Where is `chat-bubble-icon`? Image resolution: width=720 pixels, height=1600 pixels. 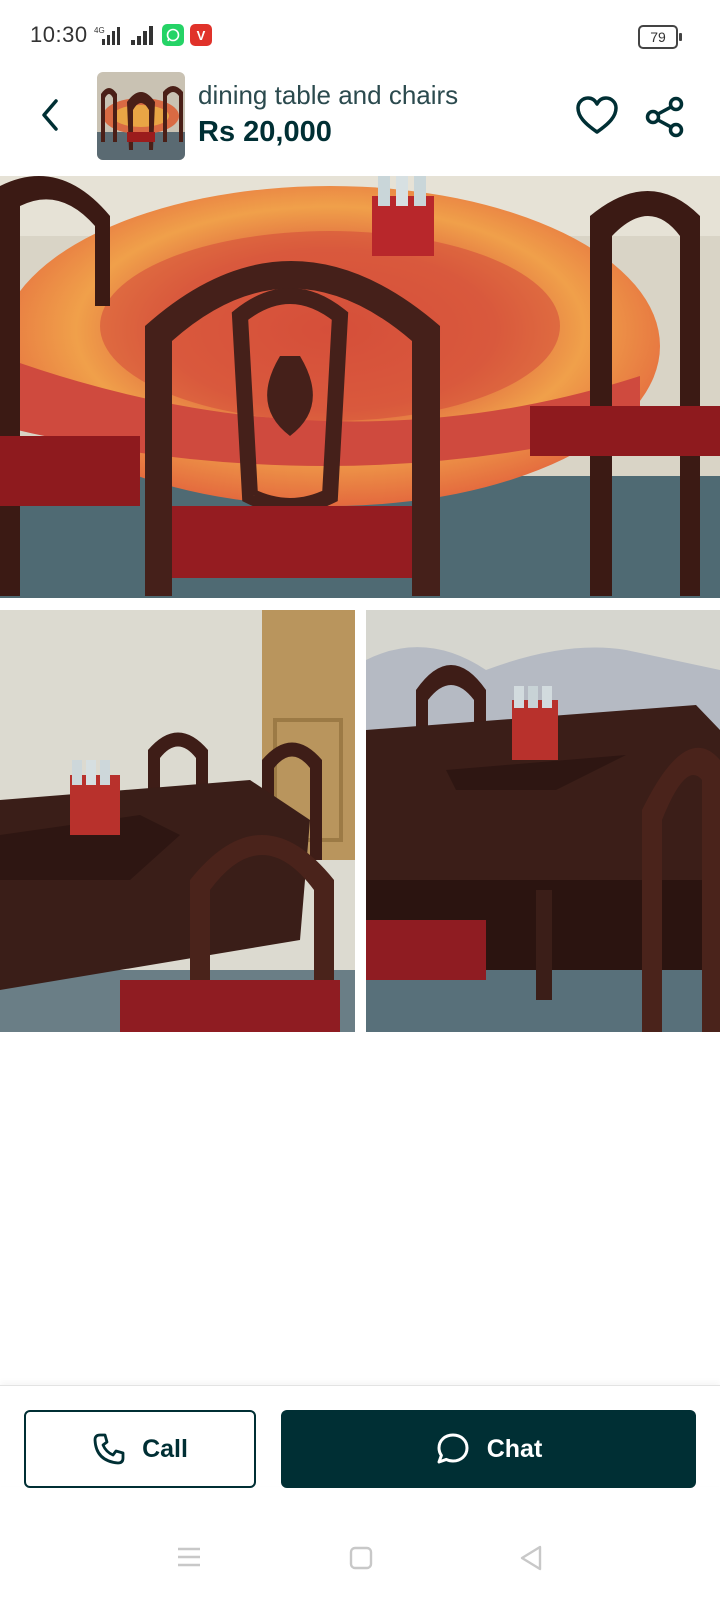 chat-bubble-icon is located at coordinates (453, 1448).